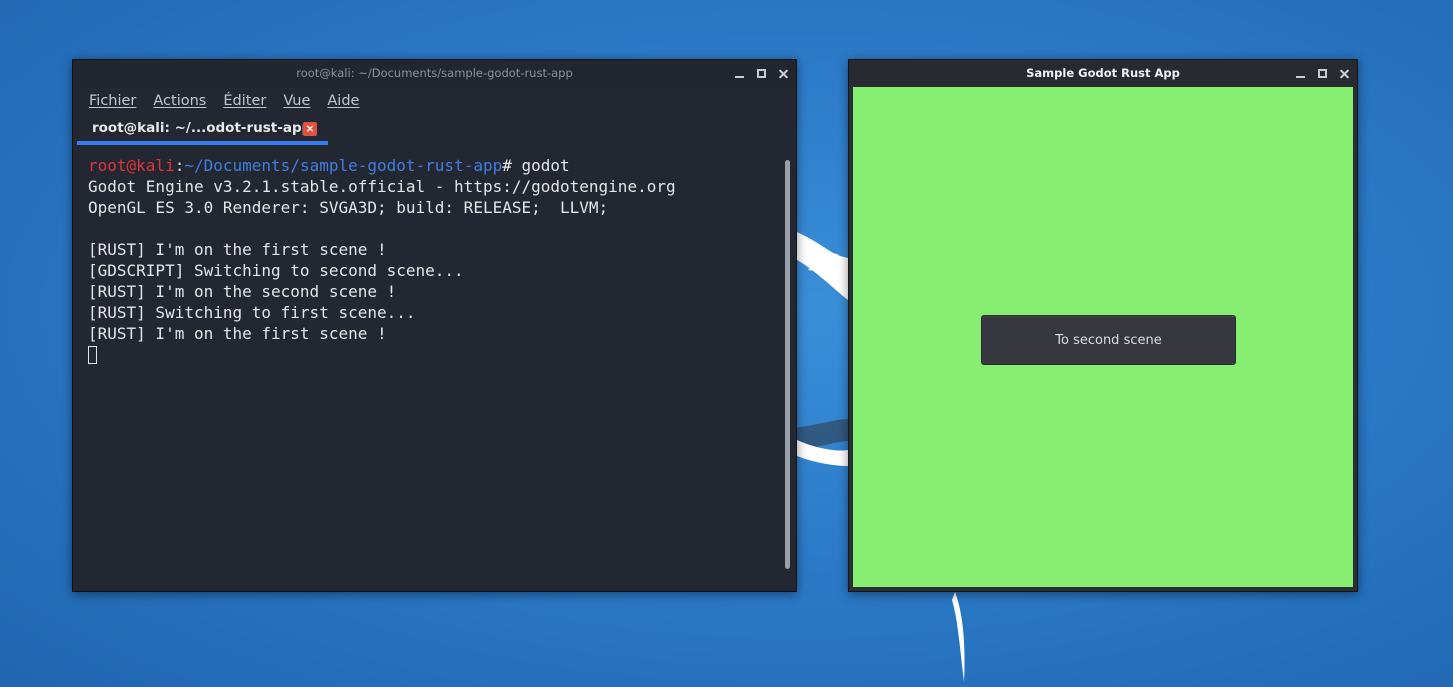  I want to click on terminal-scroll-thumb, so click(787, 364).